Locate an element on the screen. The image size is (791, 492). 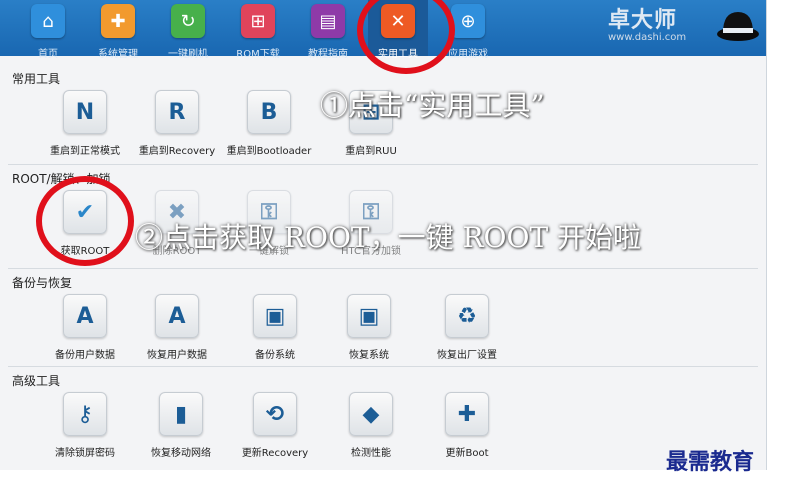
reboot-bootloader-icon: B is located at coordinates (269, 112).